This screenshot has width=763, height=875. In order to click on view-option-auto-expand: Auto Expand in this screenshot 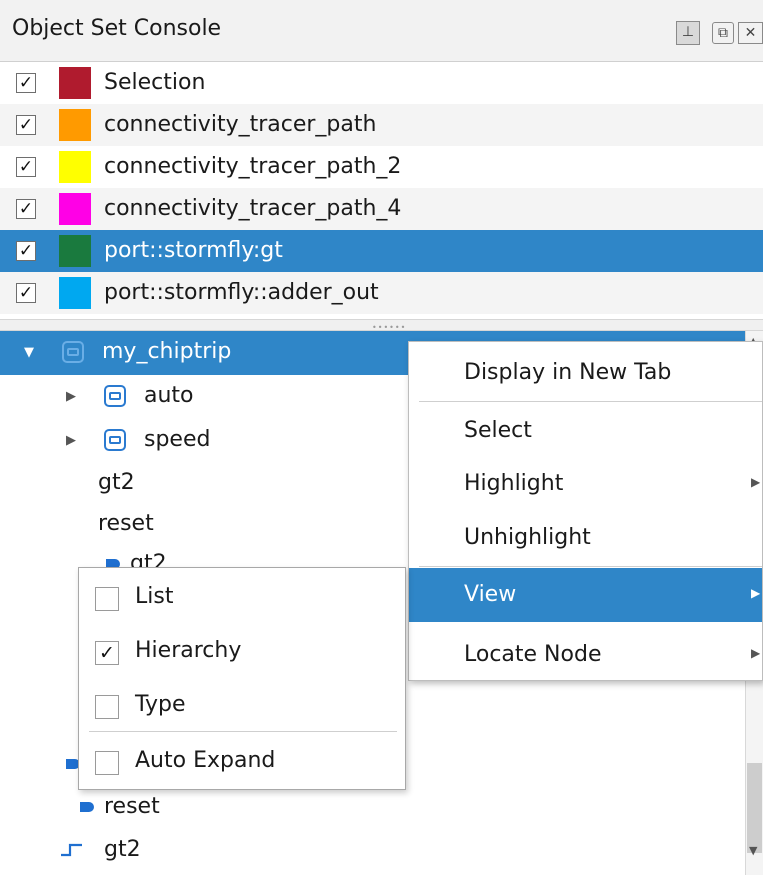, I will do `click(242, 761)`.